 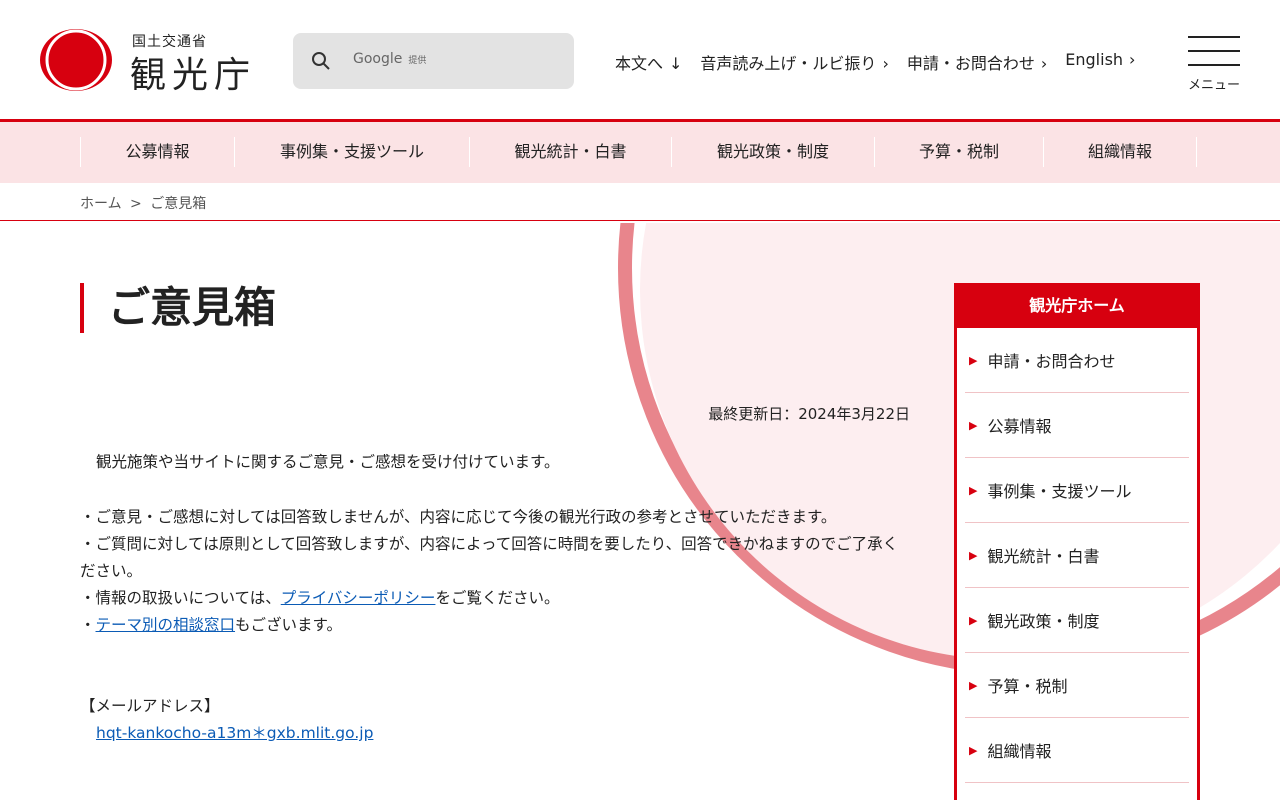 What do you see at coordinates (433, 61) in the screenshot?
I see `search-input: Google 提供` at bounding box center [433, 61].